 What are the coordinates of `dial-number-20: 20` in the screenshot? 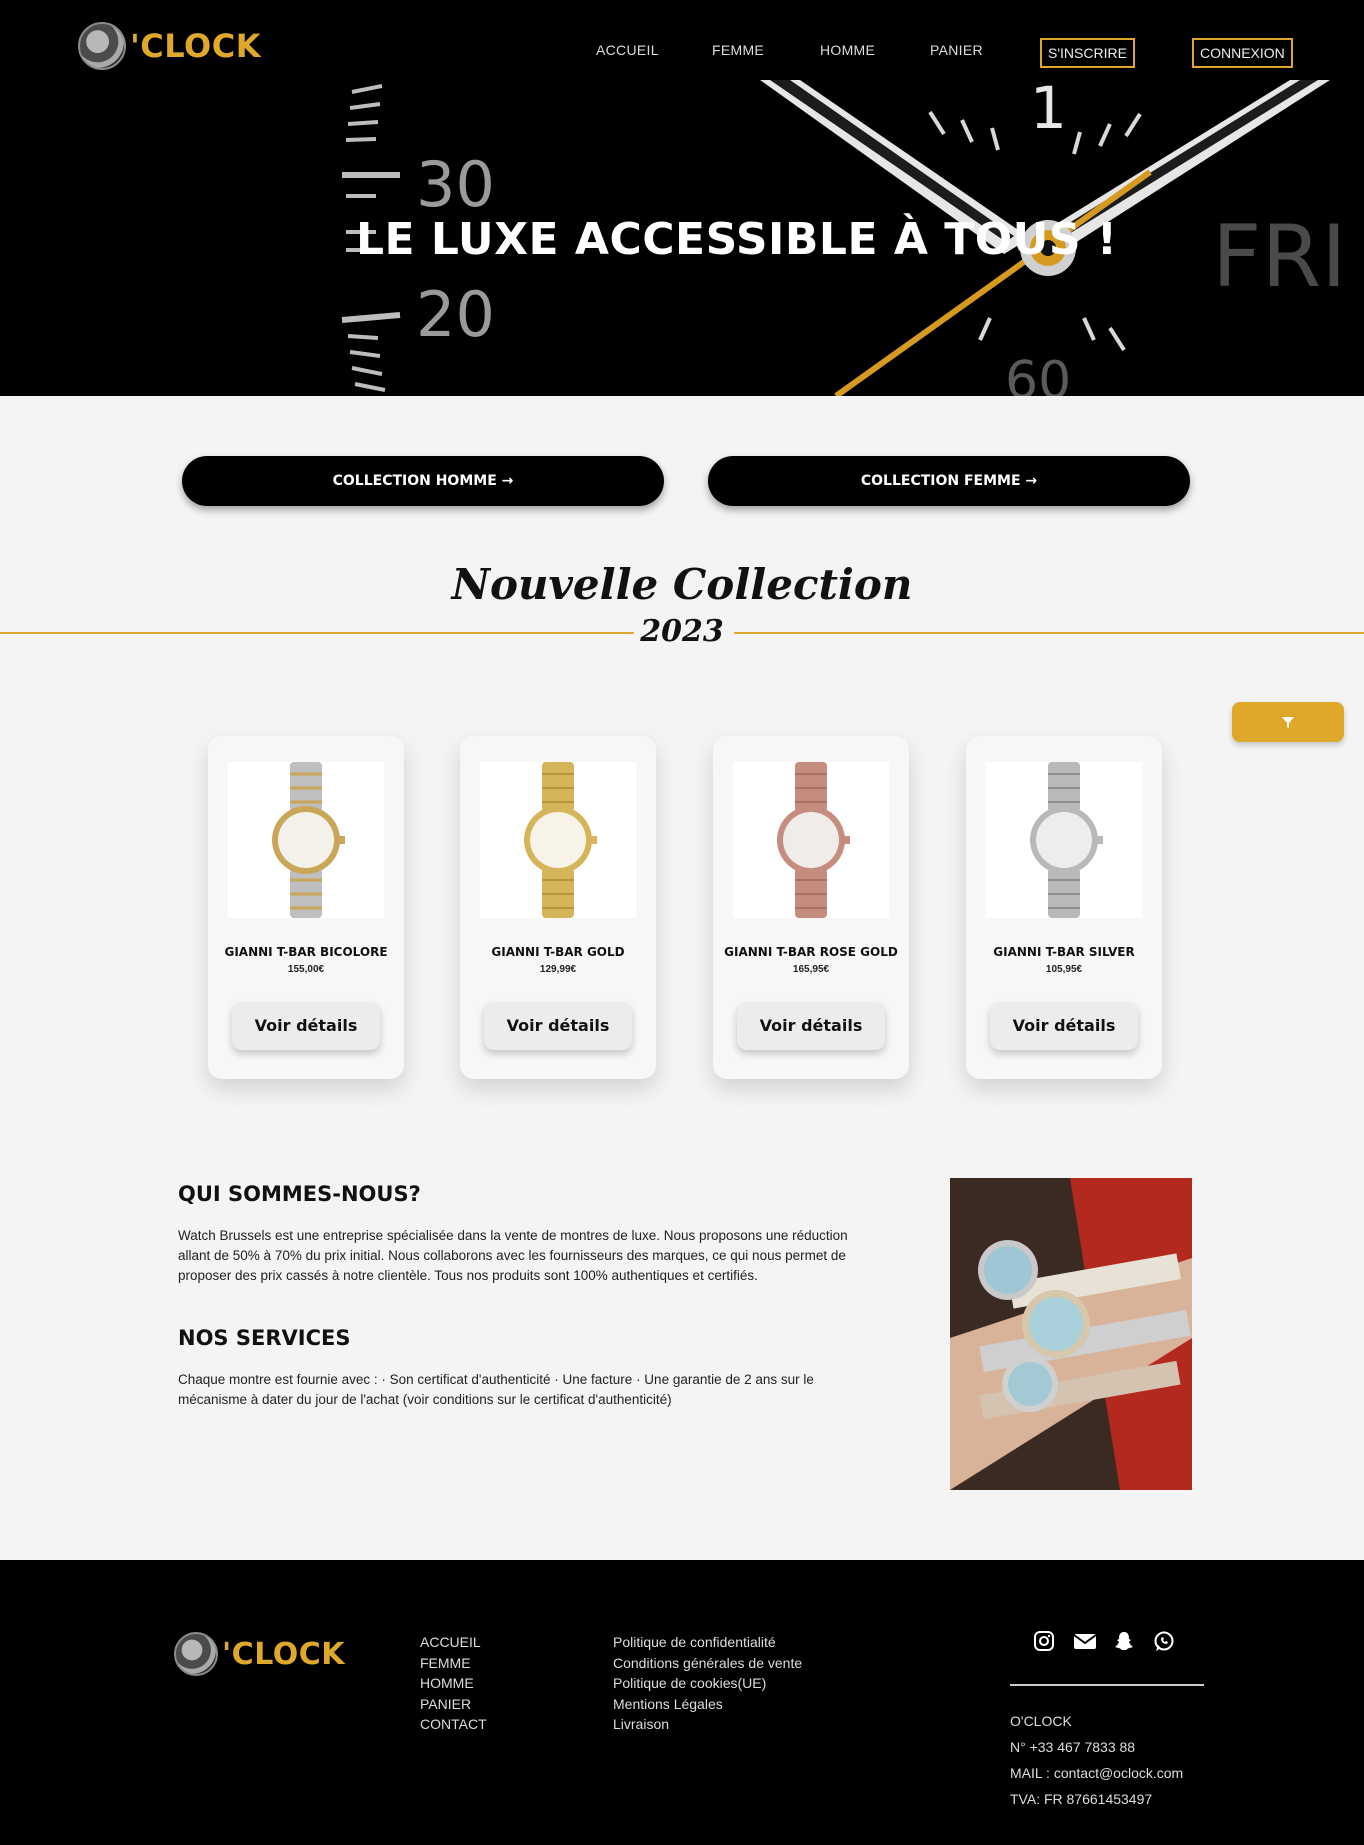 It's located at (455, 314).